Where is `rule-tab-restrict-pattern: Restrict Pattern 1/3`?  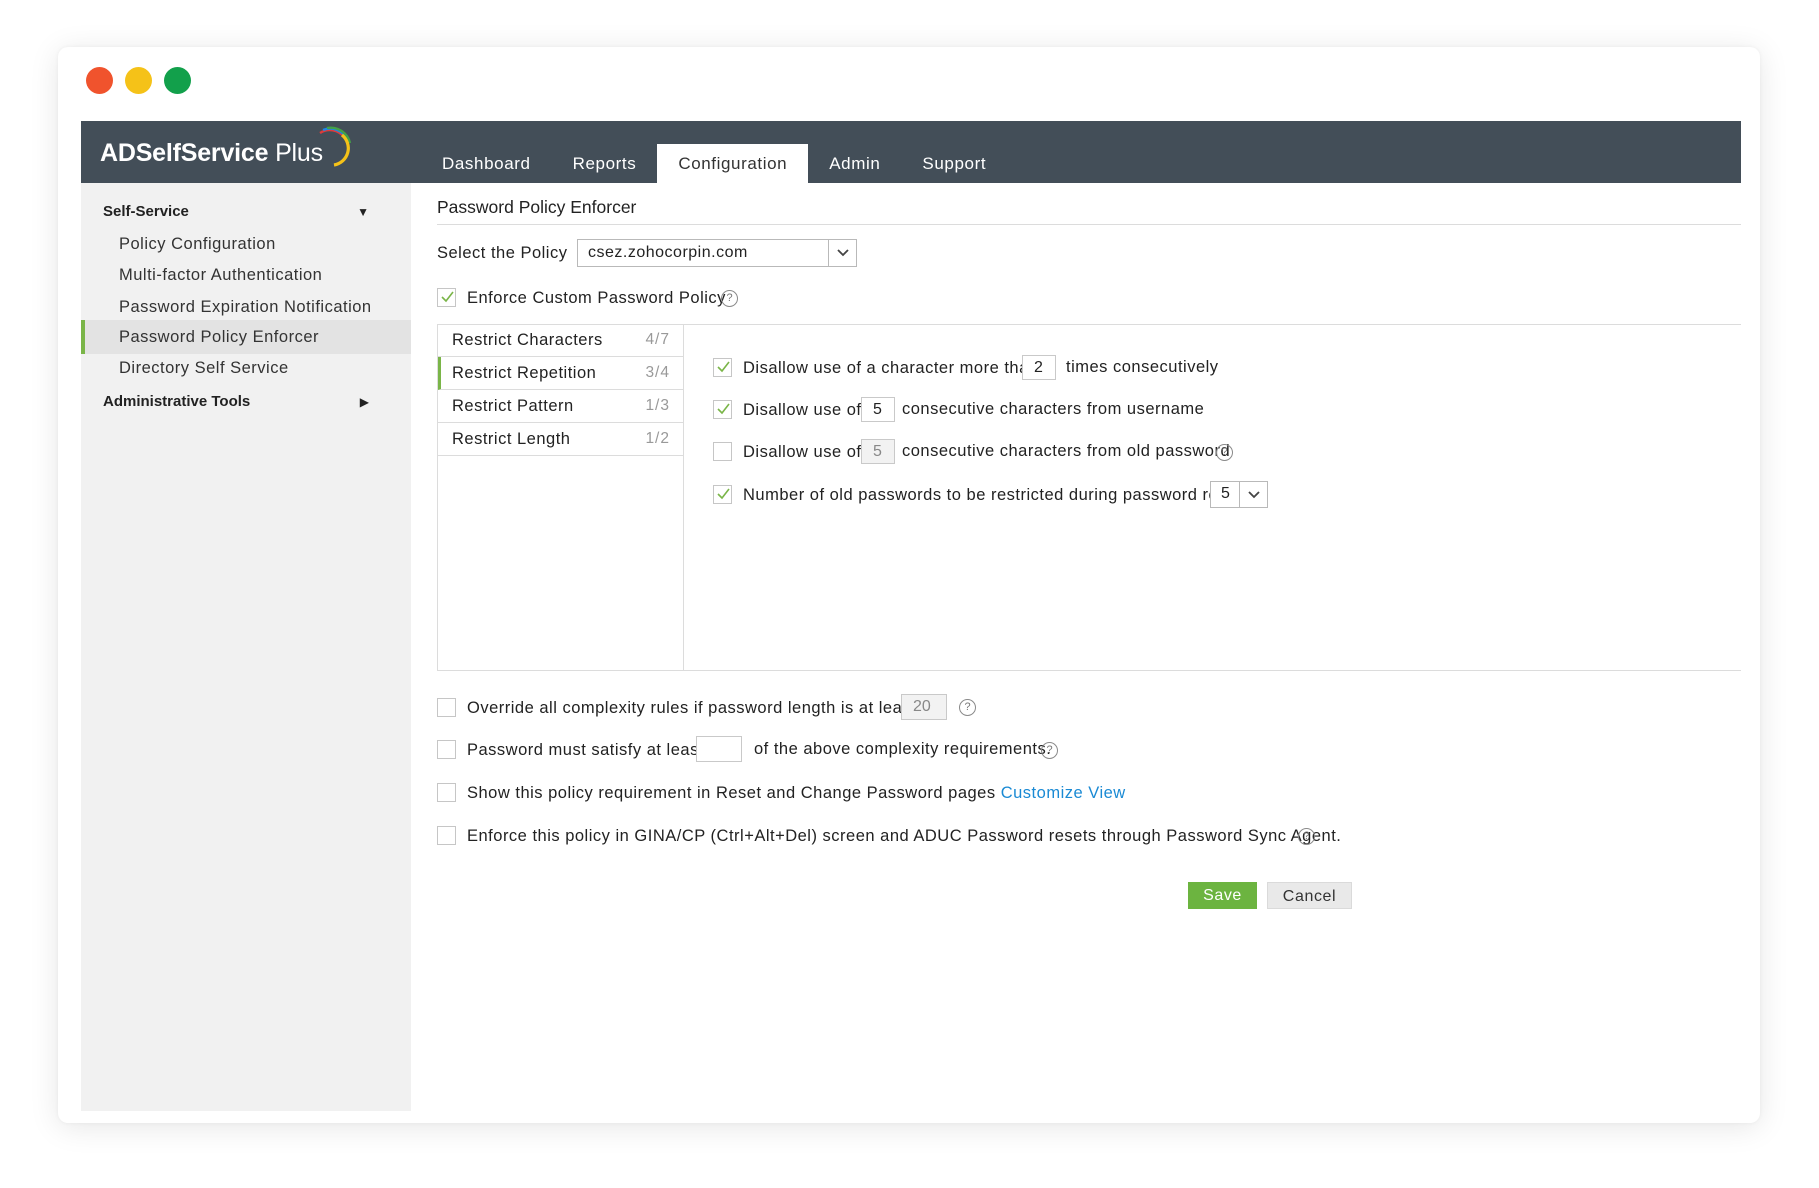
rule-tab-restrict-pattern: Restrict Pattern 1/3 is located at coordinates (560, 406).